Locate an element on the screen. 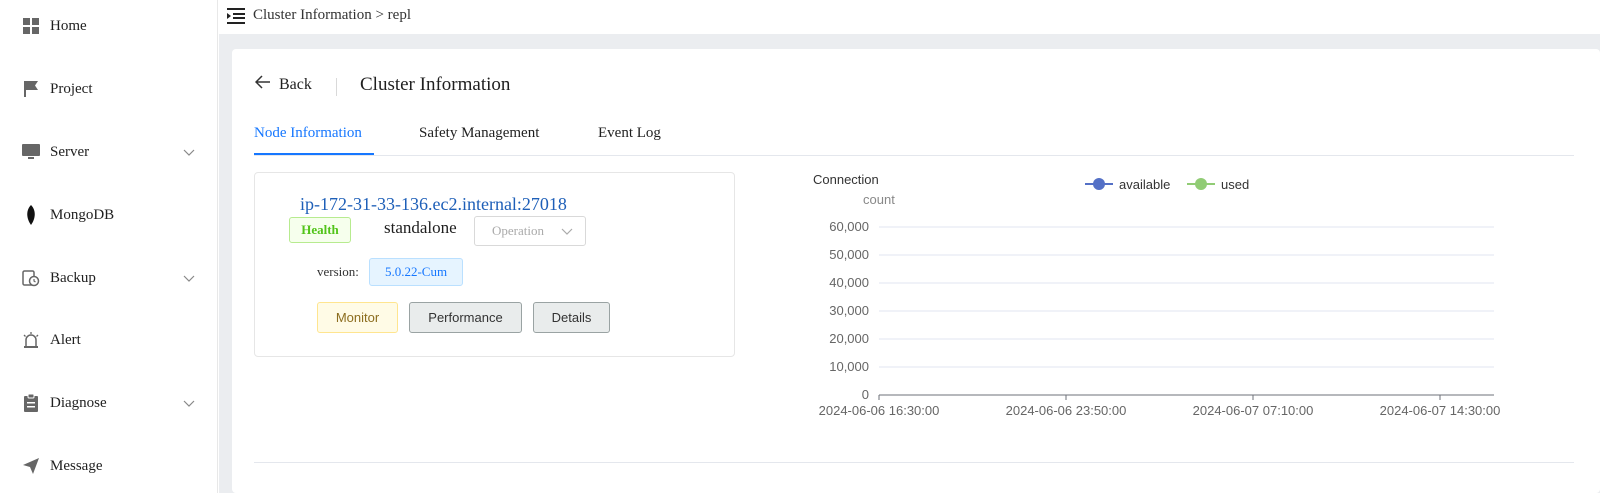 The width and height of the screenshot is (1600, 493). sidebar-item-message: Message is located at coordinates (109, 466).